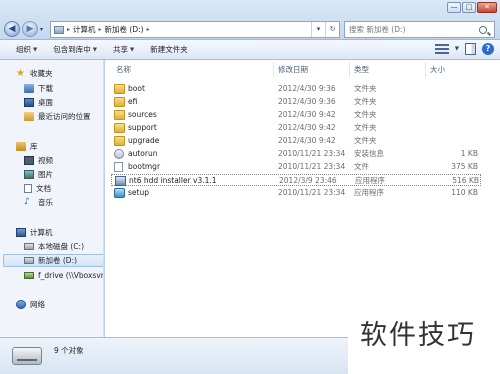 Image resolution: width=500 pixels, height=374 pixels. Describe the element at coordinates (41, 29) in the screenshot. I see `recent-pages-dropdown: ▾` at that location.